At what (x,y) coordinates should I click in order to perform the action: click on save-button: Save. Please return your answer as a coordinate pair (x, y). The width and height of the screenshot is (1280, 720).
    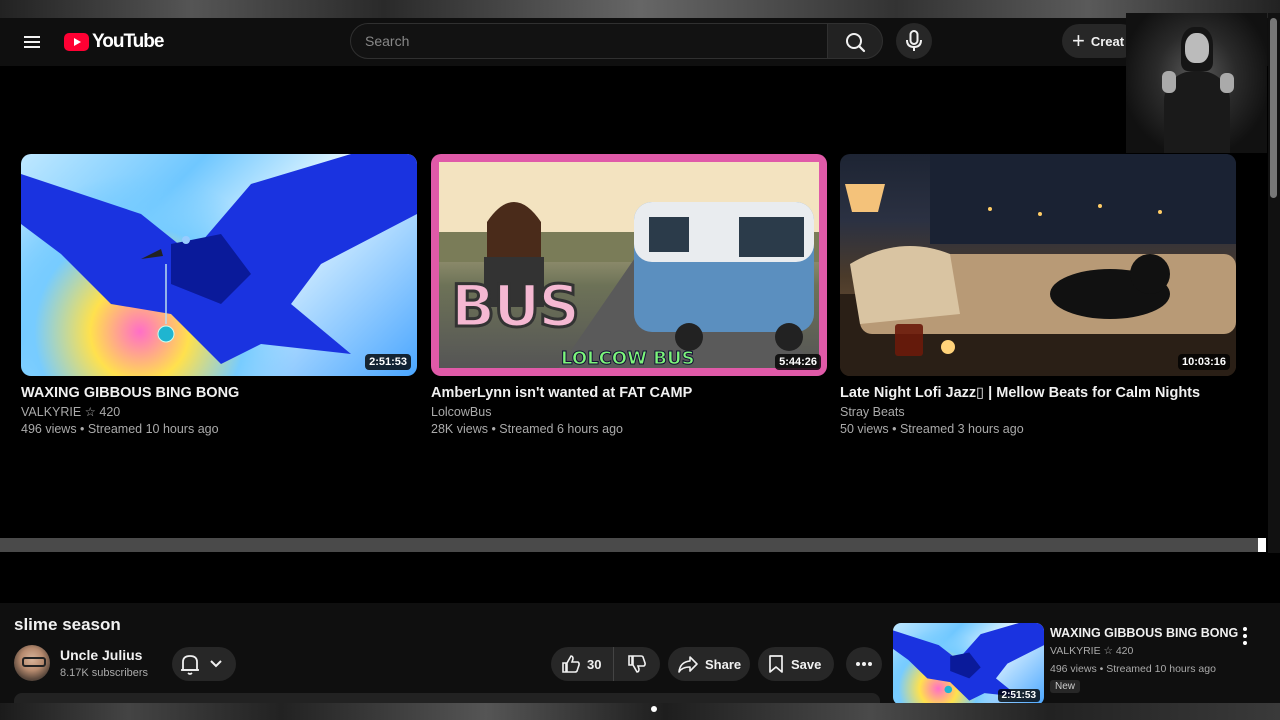
    Looking at the image, I should click on (796, 664).